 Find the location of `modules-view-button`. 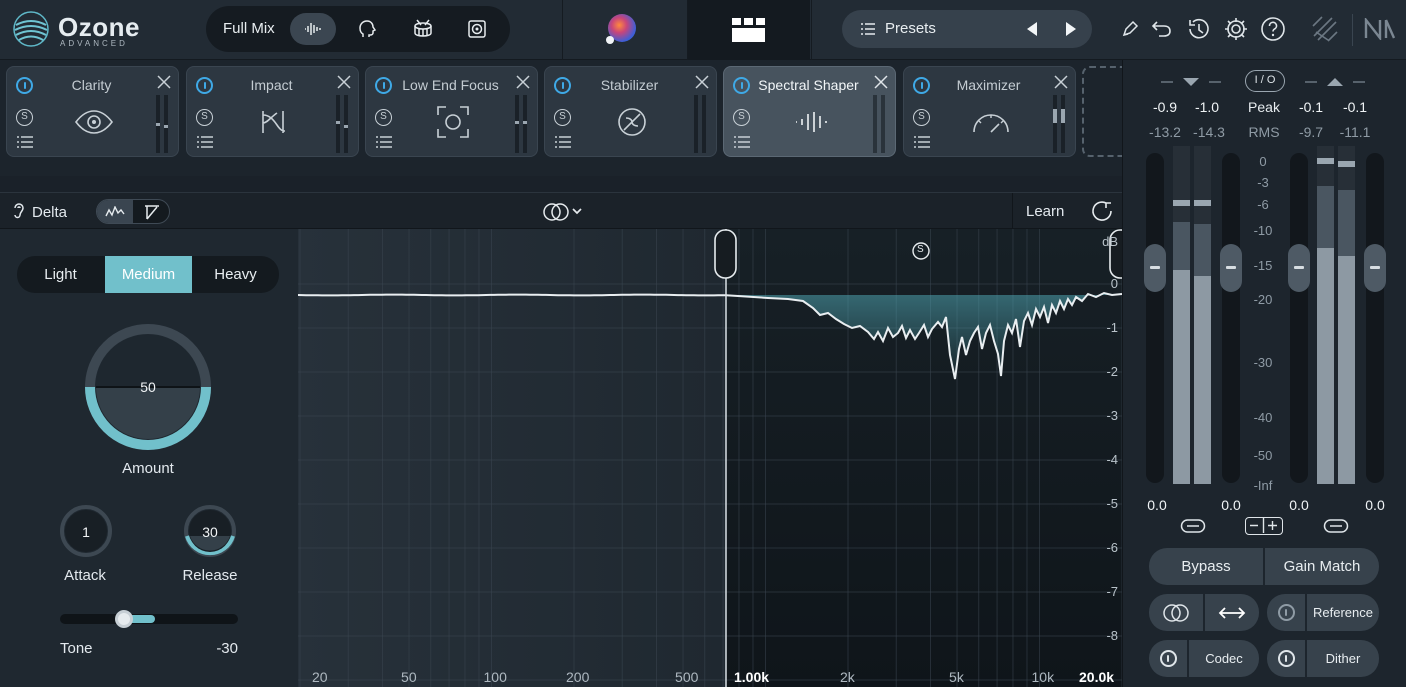

modules-view-button is located at coordinates (749, 30).